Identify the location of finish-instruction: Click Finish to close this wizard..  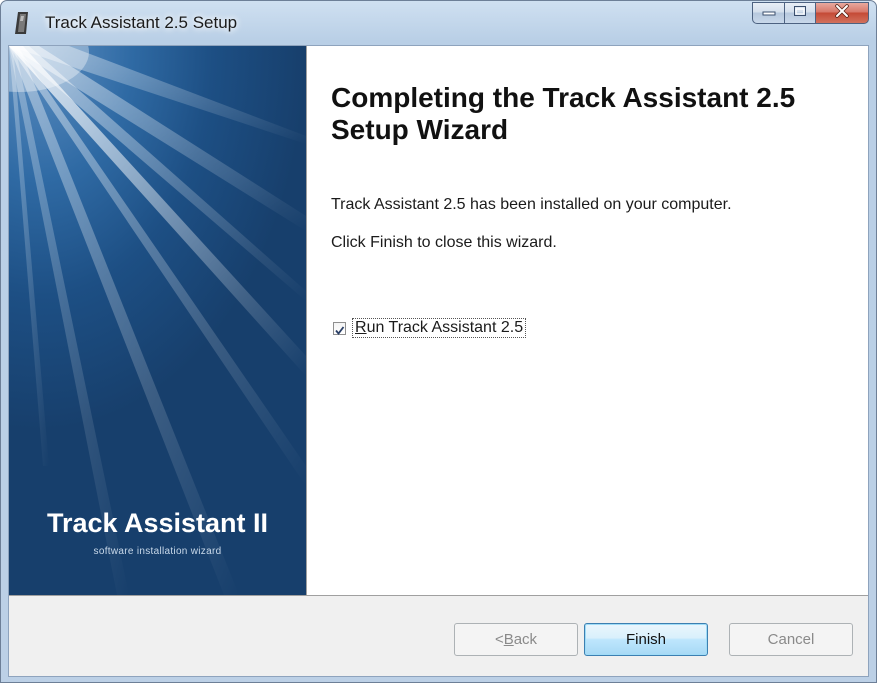
(444, 242).